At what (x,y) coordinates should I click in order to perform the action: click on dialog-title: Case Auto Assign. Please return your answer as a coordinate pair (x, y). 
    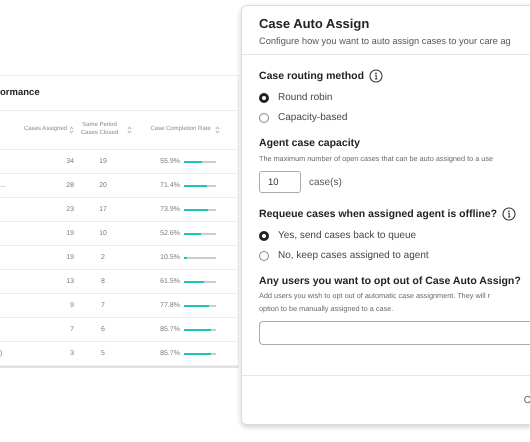
    Looking at the image, I should click on (314, 23).